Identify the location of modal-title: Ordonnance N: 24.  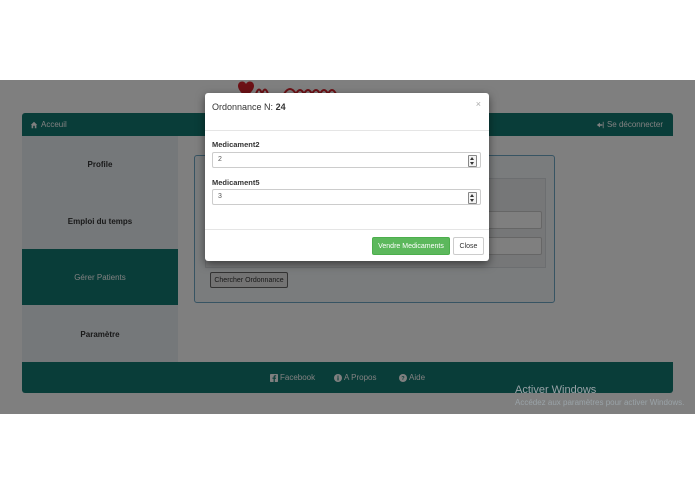
(249, 107).